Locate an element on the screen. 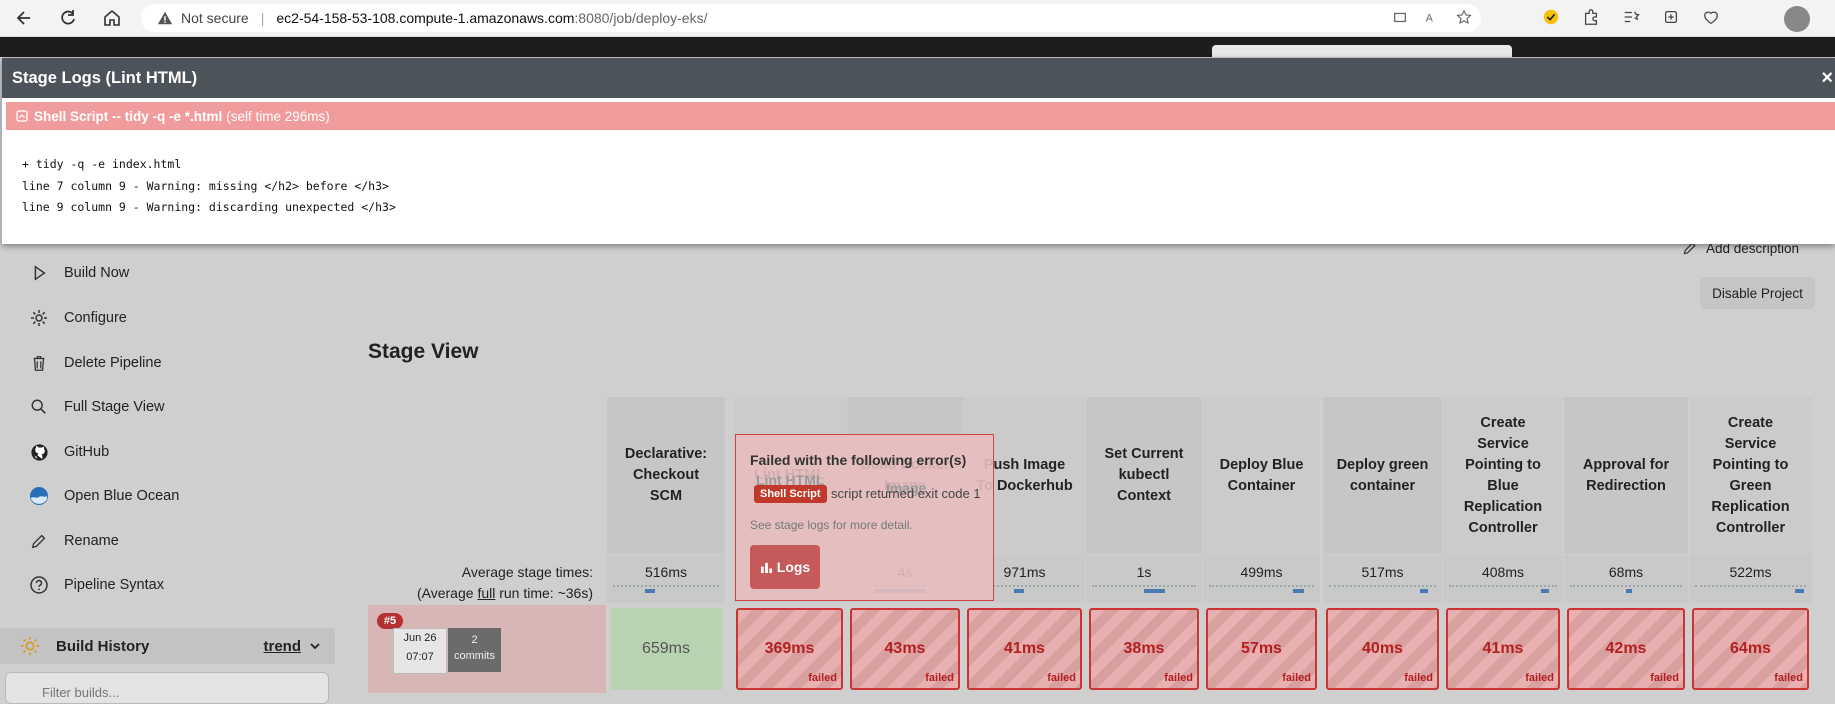 This screenshot has height=704, width=1835. average-time: 68ms is located at coordinates (1626, 572).